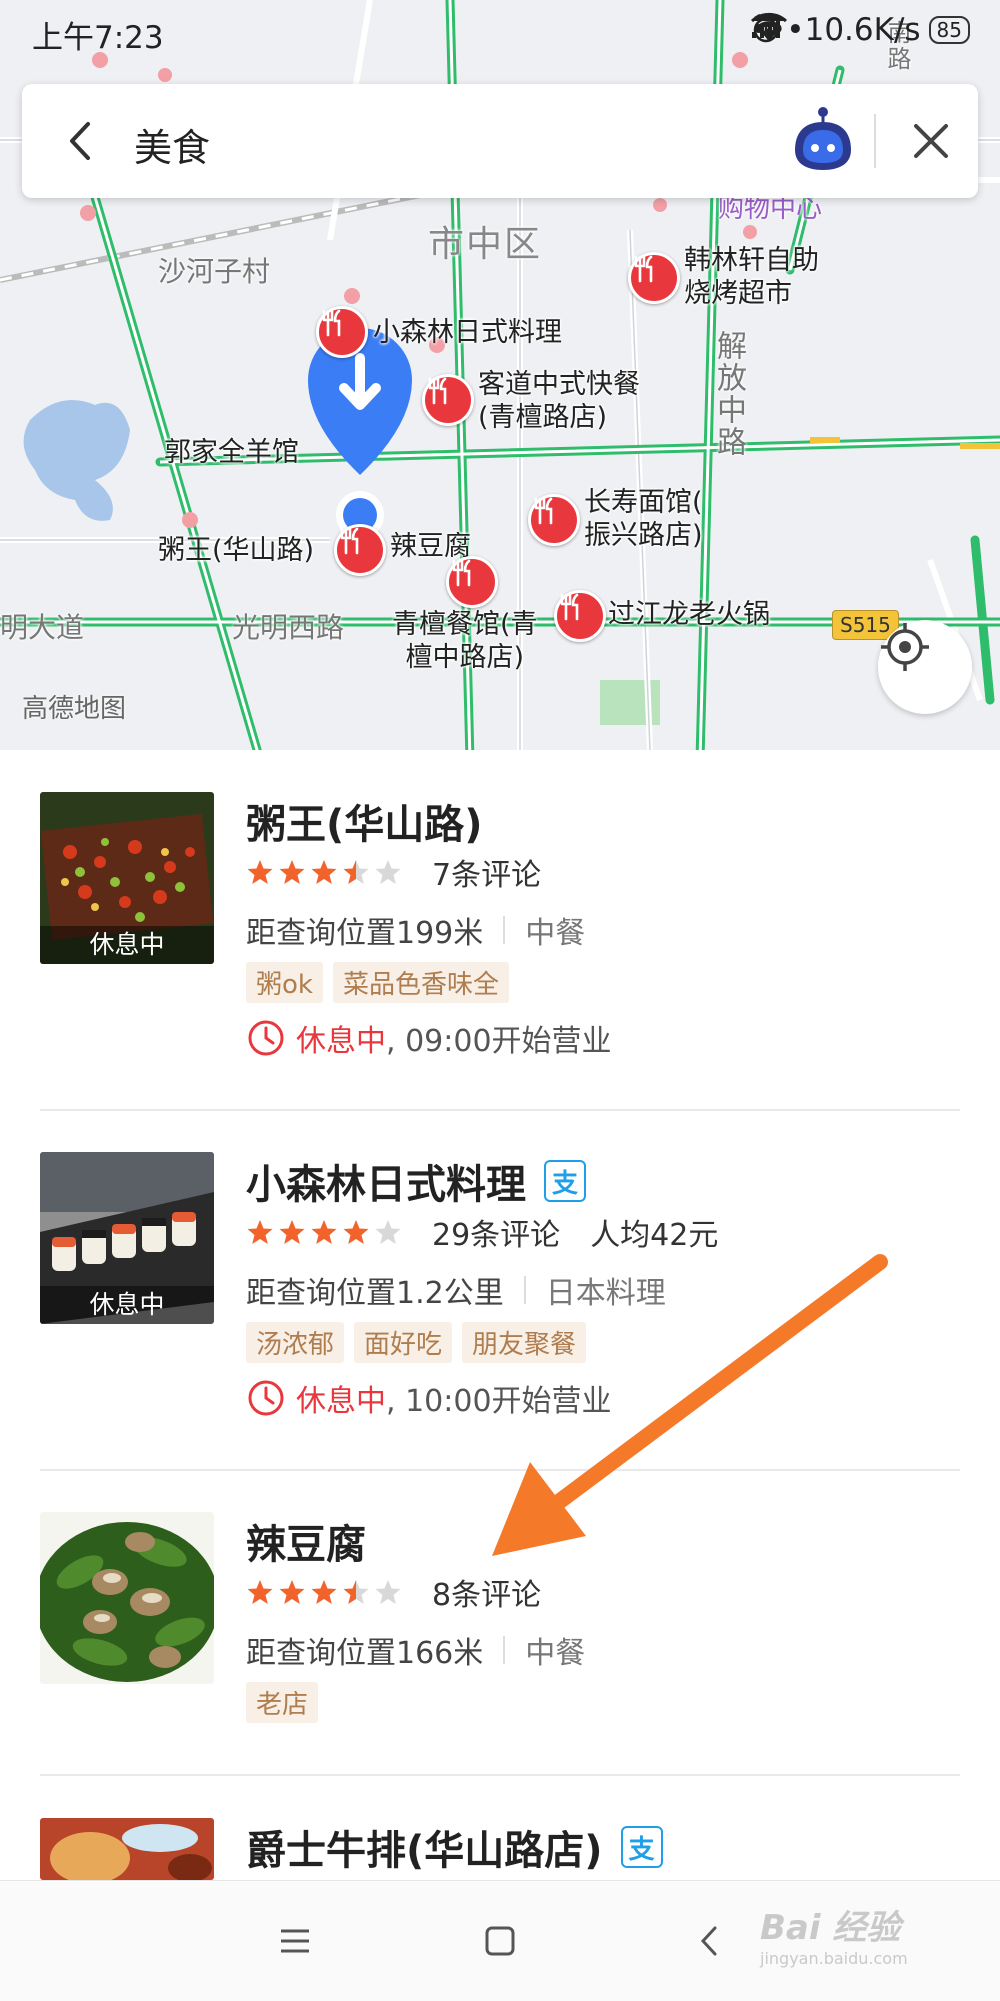 The width and height of the screenshot is (1000, 2001). What do you see at coordinates (360, 550) in the screenshot?
I see `poi-pin-ladoufu` at bounding box center [360, 550].